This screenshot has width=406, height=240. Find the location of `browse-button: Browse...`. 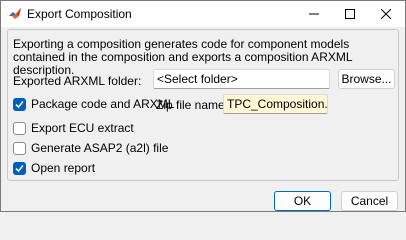

browse-button: Browse... is located at coordinates (366, 79).